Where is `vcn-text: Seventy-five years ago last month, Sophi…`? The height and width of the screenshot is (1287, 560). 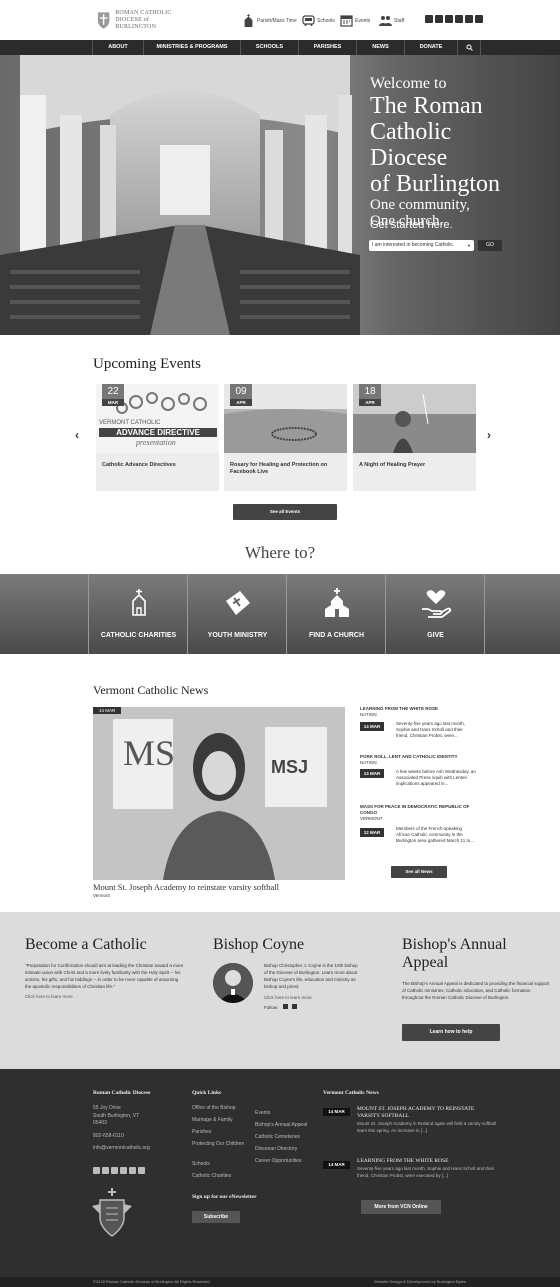 vcn-text: Seventy-five years ago last month, Sophi… is located at coordinates (426, 1172).